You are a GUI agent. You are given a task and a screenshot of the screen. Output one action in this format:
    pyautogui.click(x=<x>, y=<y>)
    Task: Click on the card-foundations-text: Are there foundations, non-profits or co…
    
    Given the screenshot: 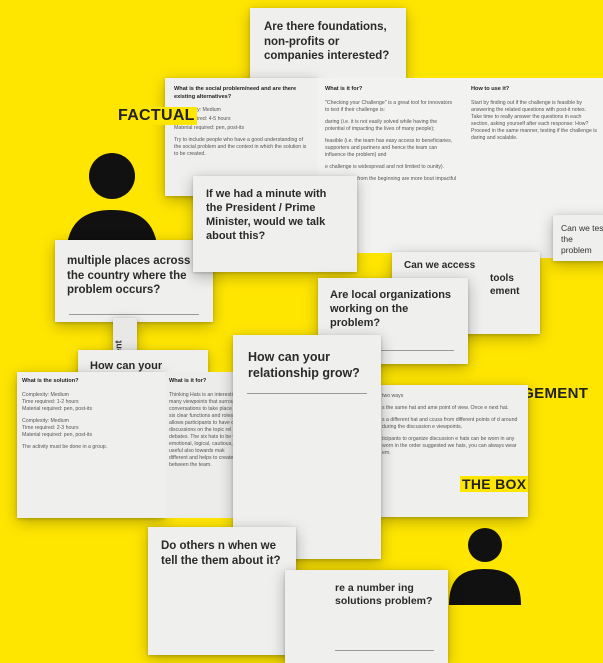 What is the action you would take?
    pyautogui.click(x=327, y=42)
    